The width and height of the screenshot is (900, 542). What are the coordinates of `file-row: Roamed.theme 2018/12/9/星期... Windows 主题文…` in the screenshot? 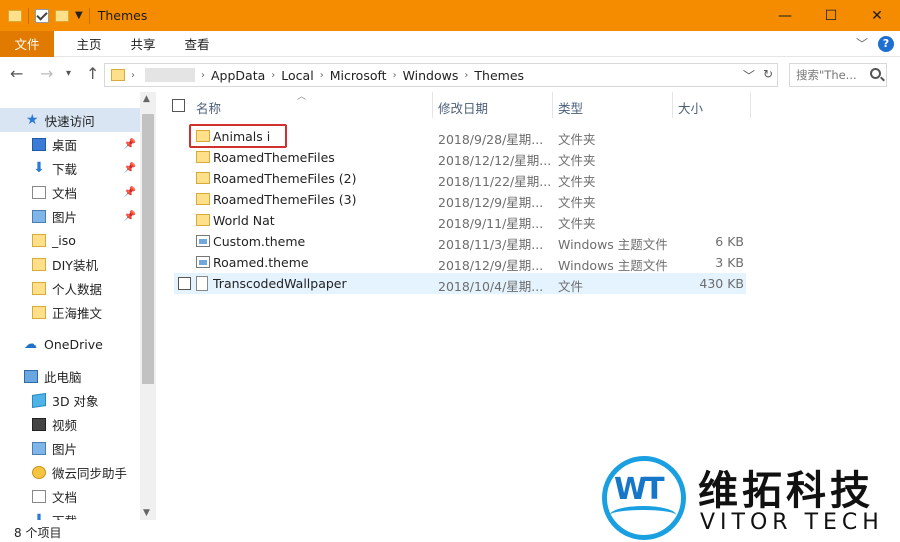 It's located at (460, 262).